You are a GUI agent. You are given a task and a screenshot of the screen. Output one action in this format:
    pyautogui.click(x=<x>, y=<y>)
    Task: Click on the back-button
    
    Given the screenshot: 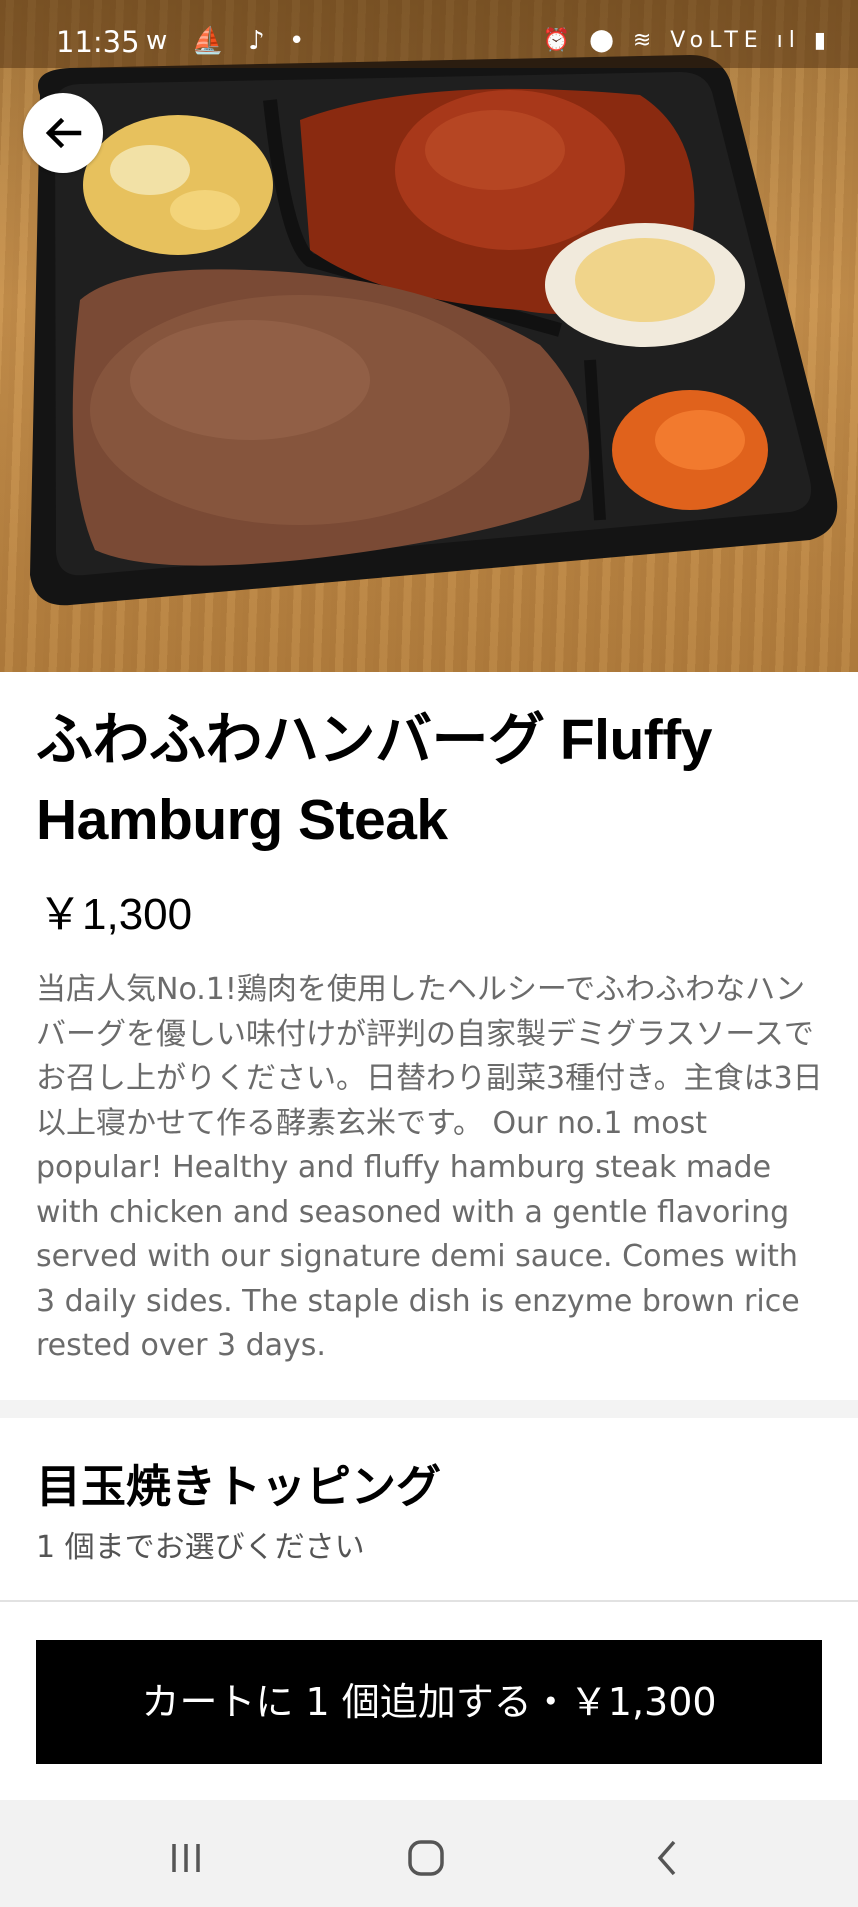 What is the action you would take?
    pyautogui.click(x=63, y=133)
    